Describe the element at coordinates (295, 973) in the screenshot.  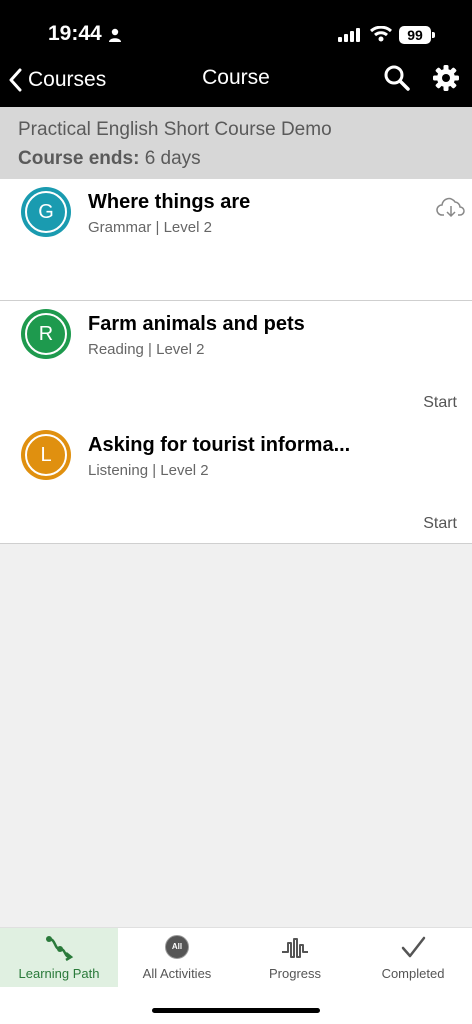
I see `tab-label: Progress` at that location.